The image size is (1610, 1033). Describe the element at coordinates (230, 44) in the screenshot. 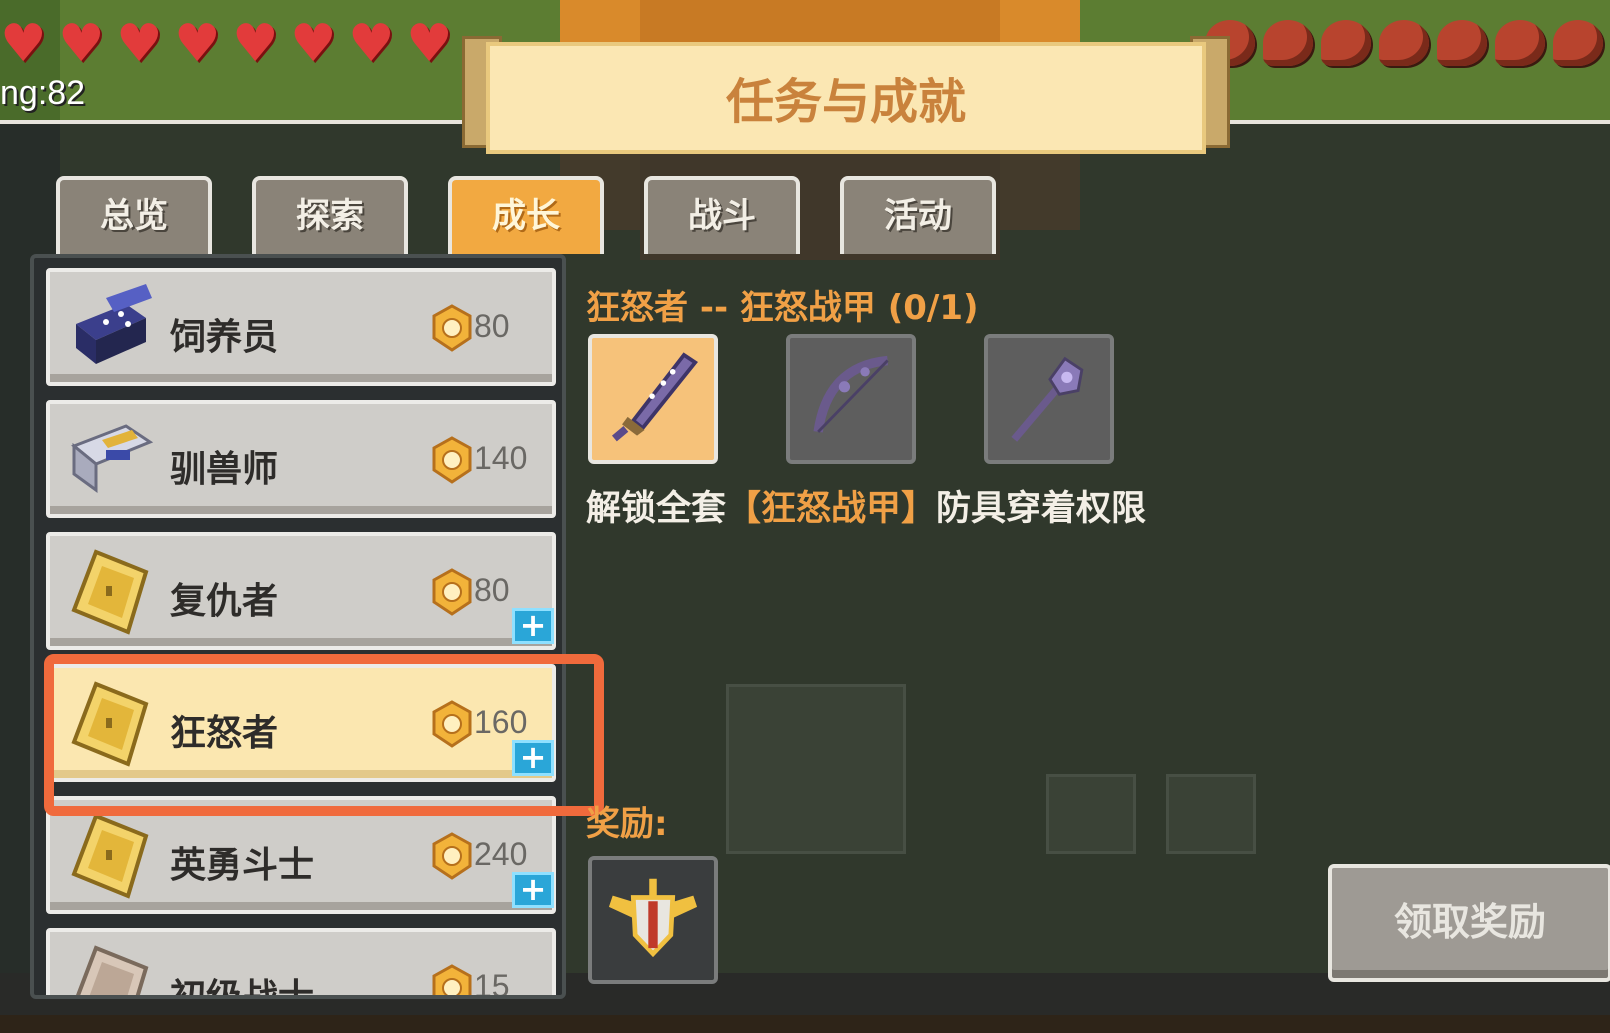

I see `health-bar: ♥ ♥ ♥ ♥ ♥ ♥ ♥ ♥` at that location.